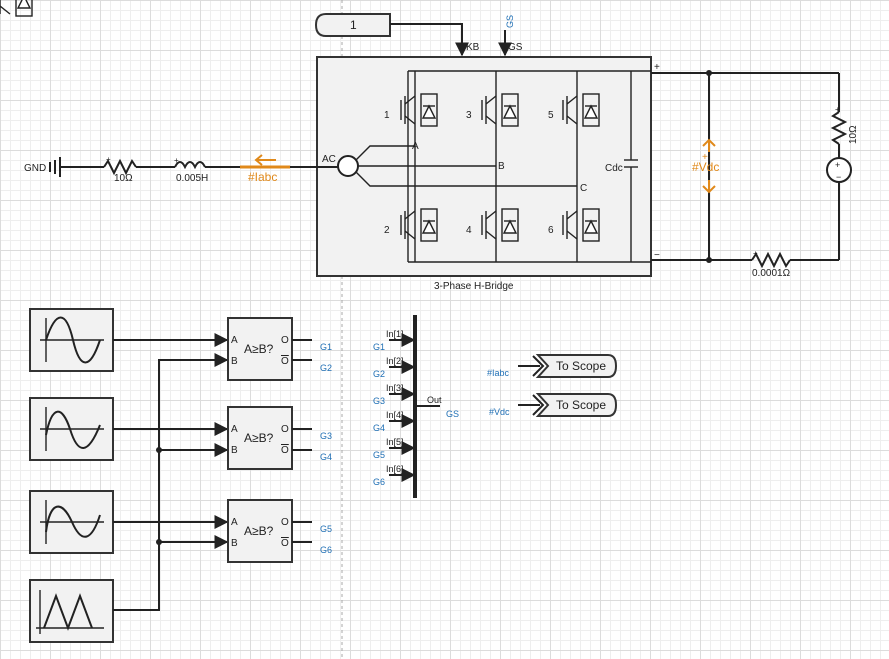 Image resolution: width=889 pixels, height=659 pixels. I want to click on iabc-probe, so click(265, 161).